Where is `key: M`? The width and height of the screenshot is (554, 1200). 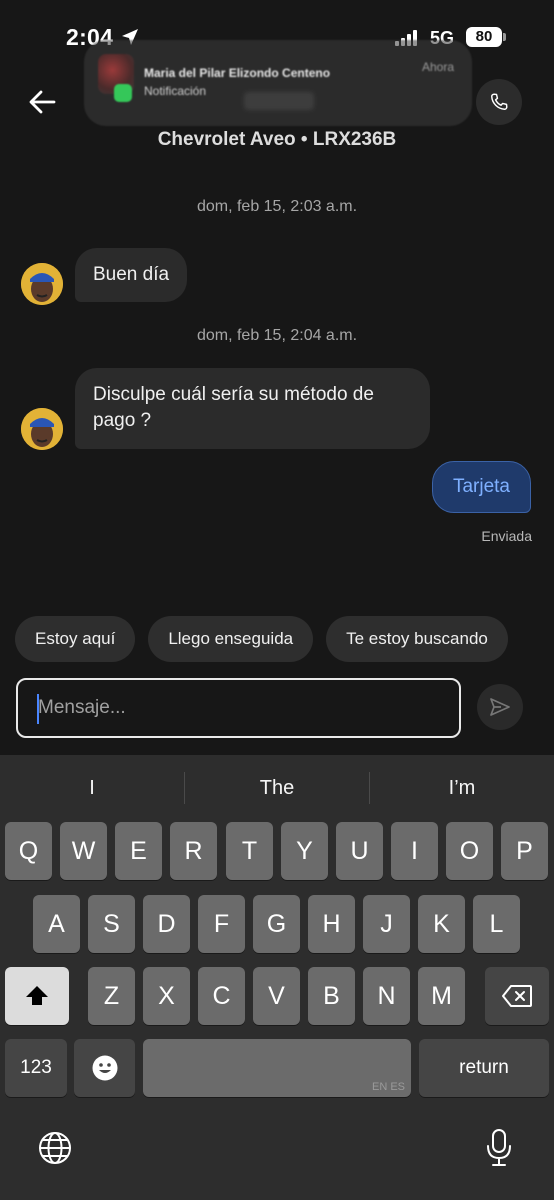 key: M is located at coordinates (441, 996).